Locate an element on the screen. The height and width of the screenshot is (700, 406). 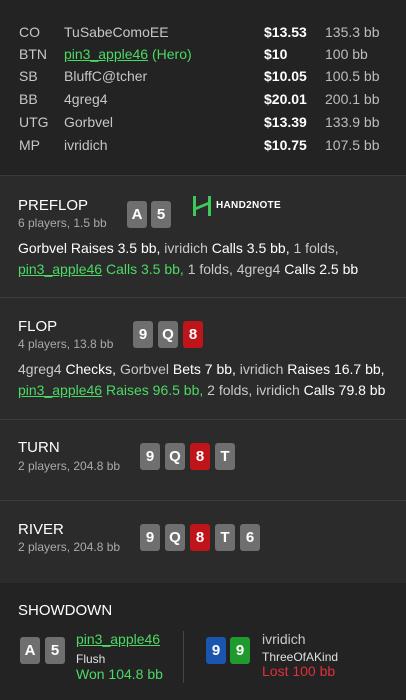
player-stack-bb: 200.1 bb is located at coordinates (352, 99).